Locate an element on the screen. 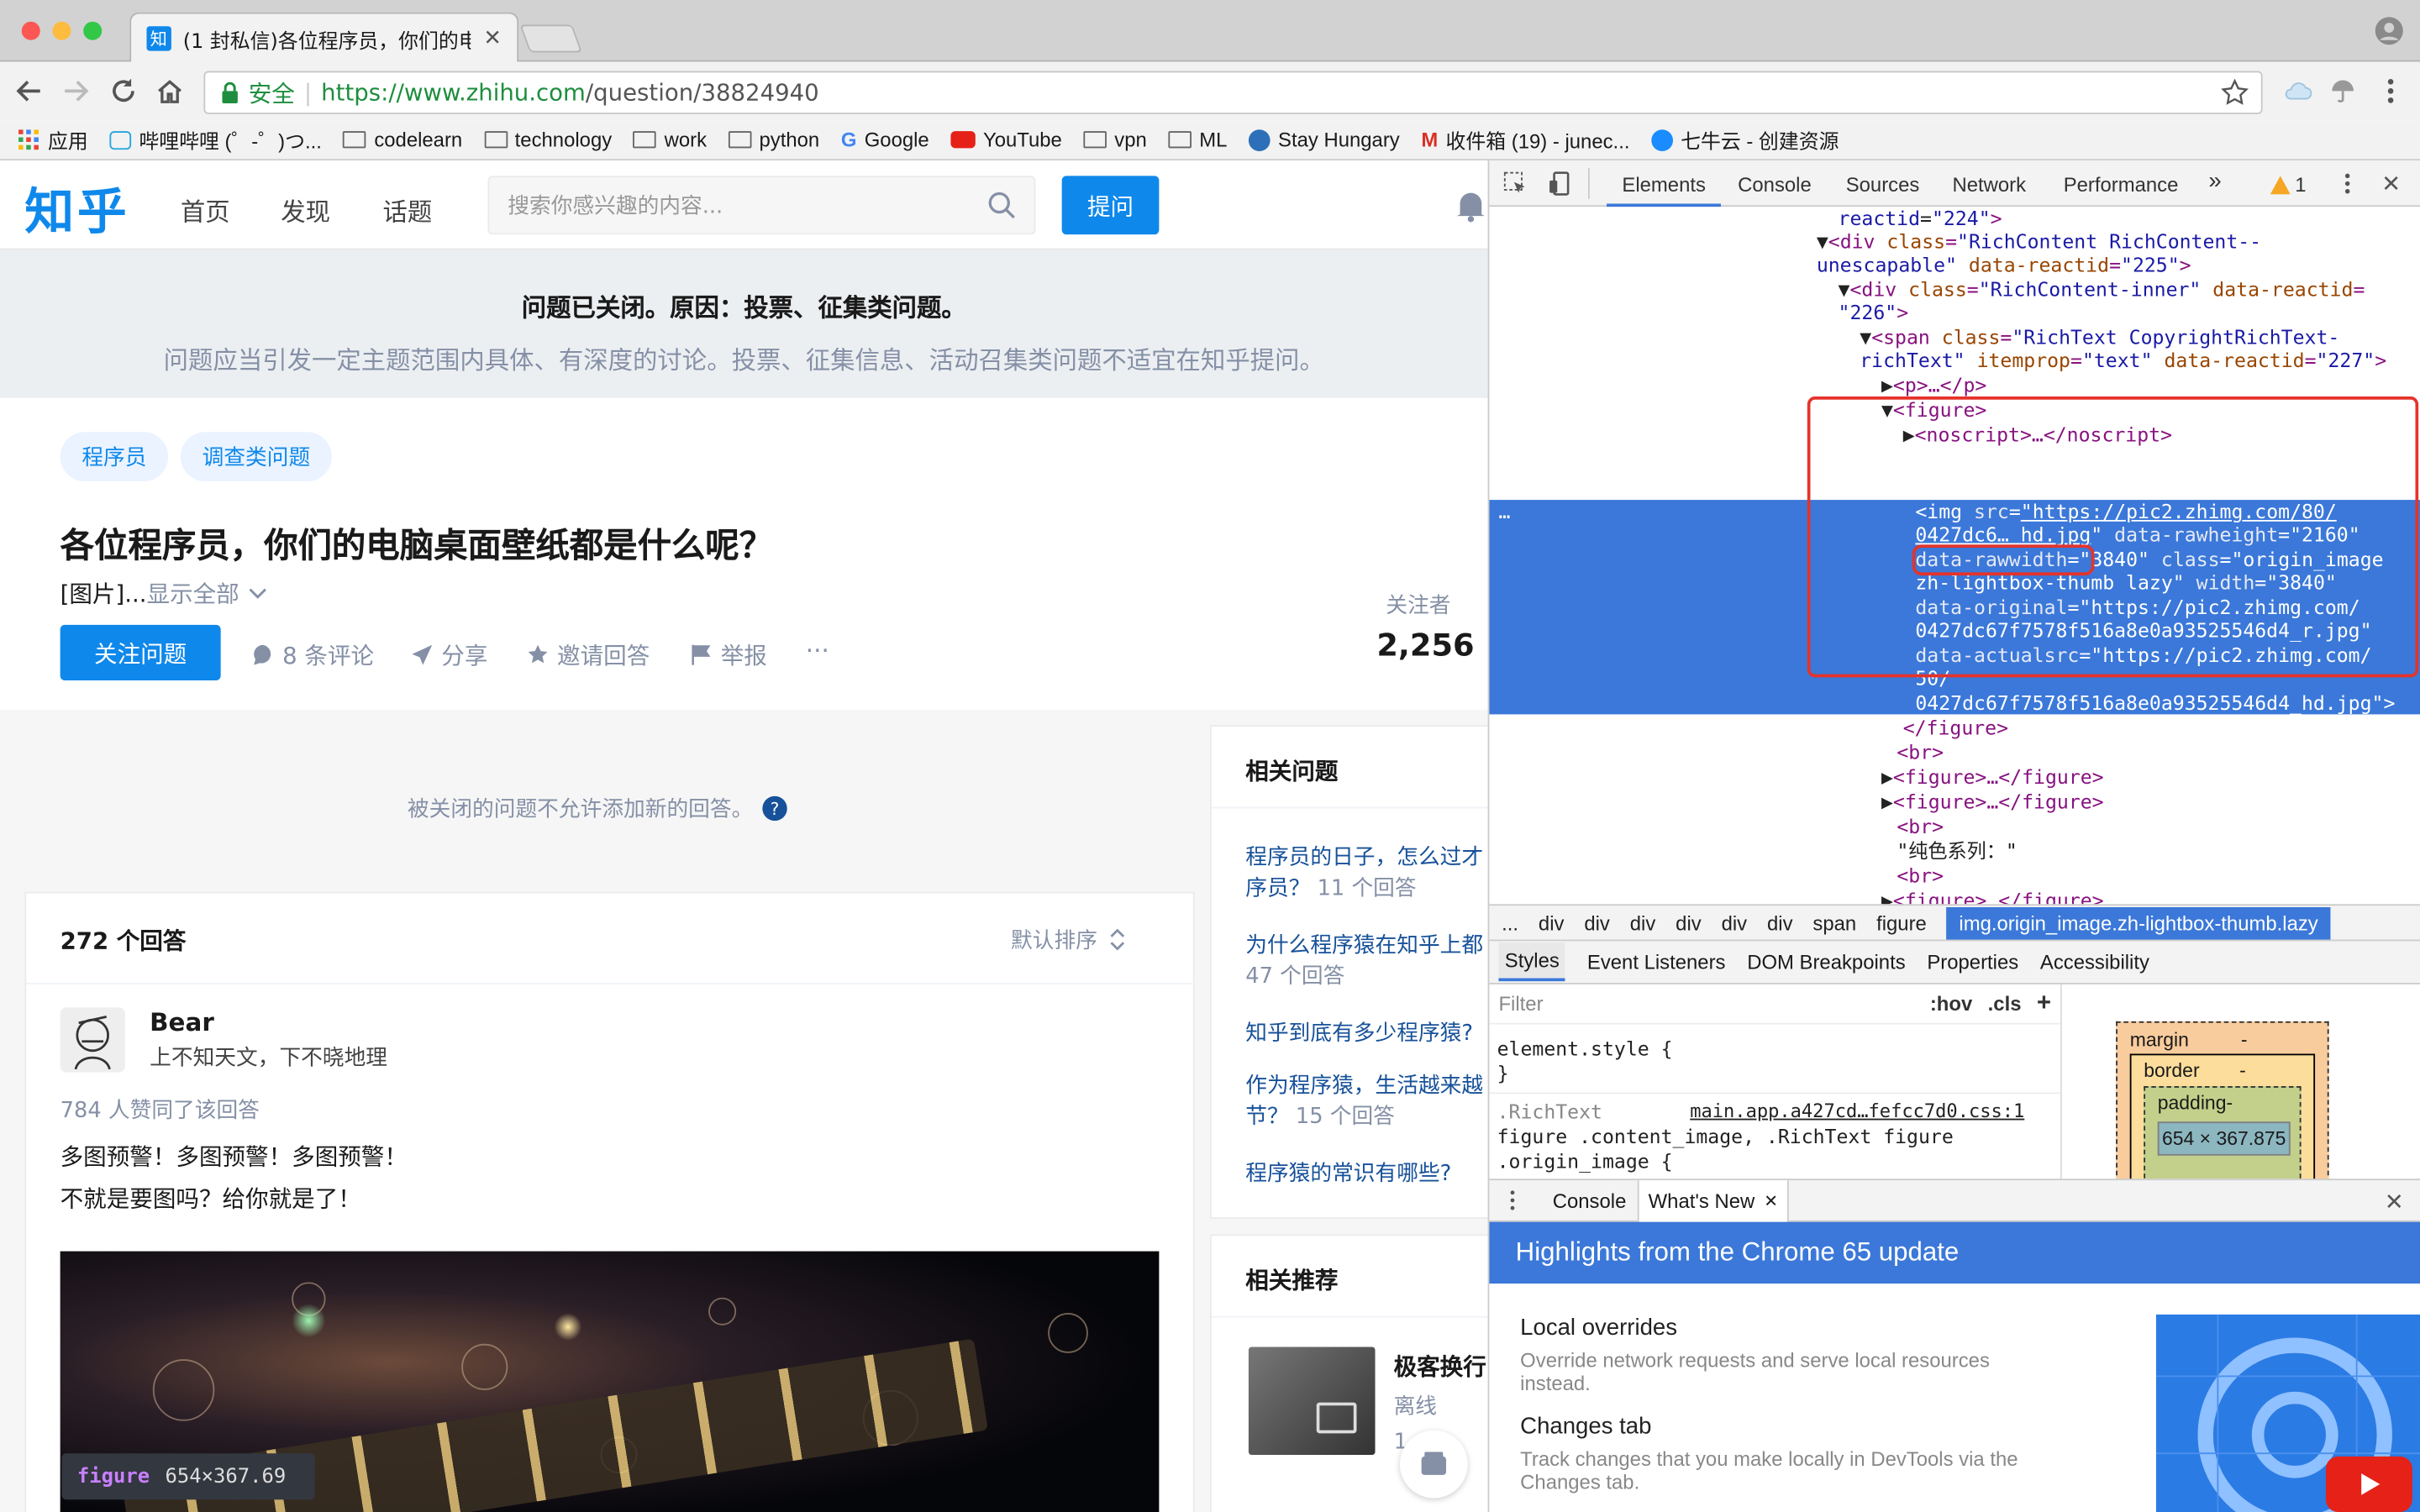 The width and height of the screenshot is (2420, 1512). tab-elements: Elements is located at coordinates (1664, 185).